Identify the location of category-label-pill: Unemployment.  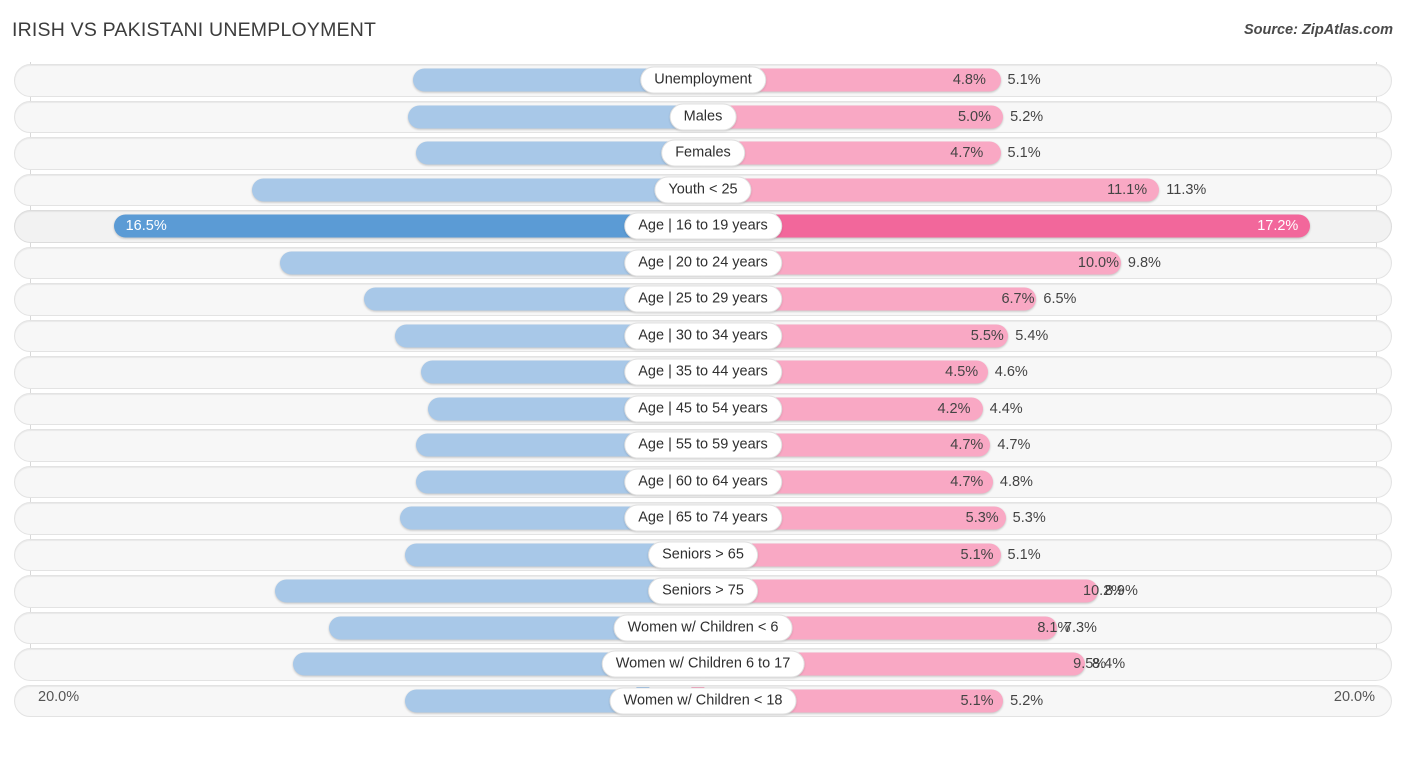
(703, 80).